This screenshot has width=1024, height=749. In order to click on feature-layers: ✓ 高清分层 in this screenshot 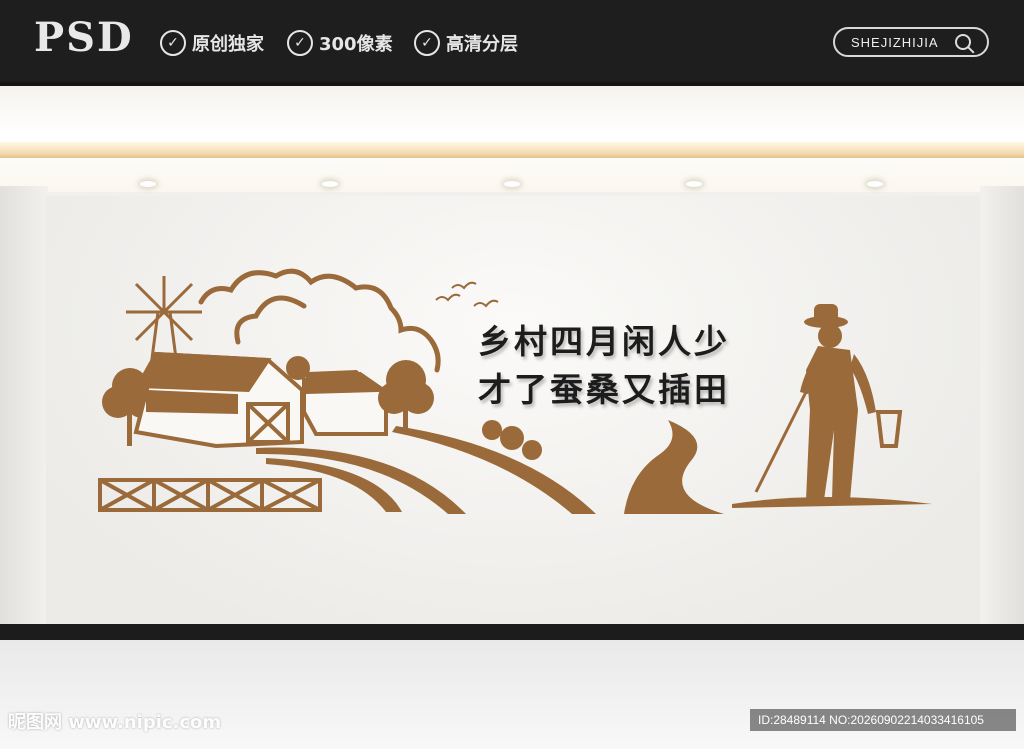, I will do `click(466, 43)`.